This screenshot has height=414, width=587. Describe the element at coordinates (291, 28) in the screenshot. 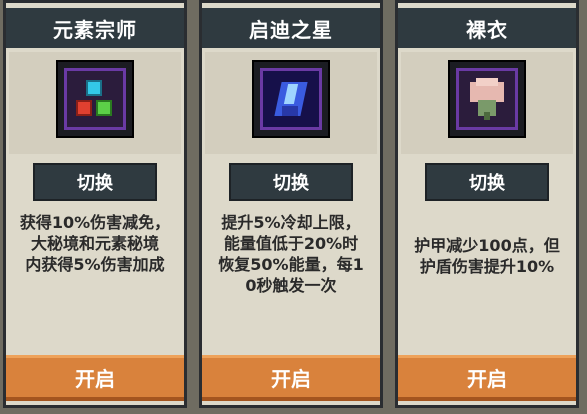

I see `card-title: 启迪之星` at that location.